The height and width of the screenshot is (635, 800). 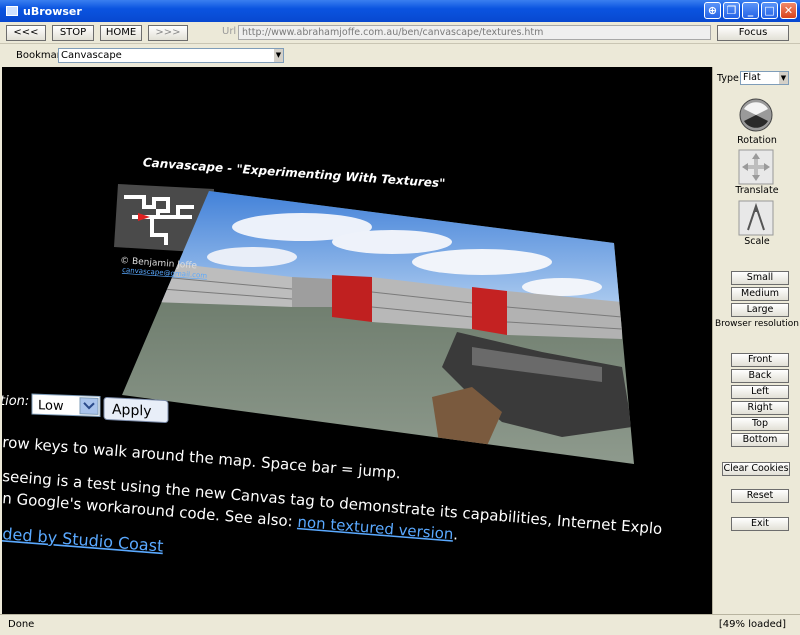 What do you see at coordinates (760, 392) in the screenshot?
I see `left-button: Left` at bounding box center [760, 392].